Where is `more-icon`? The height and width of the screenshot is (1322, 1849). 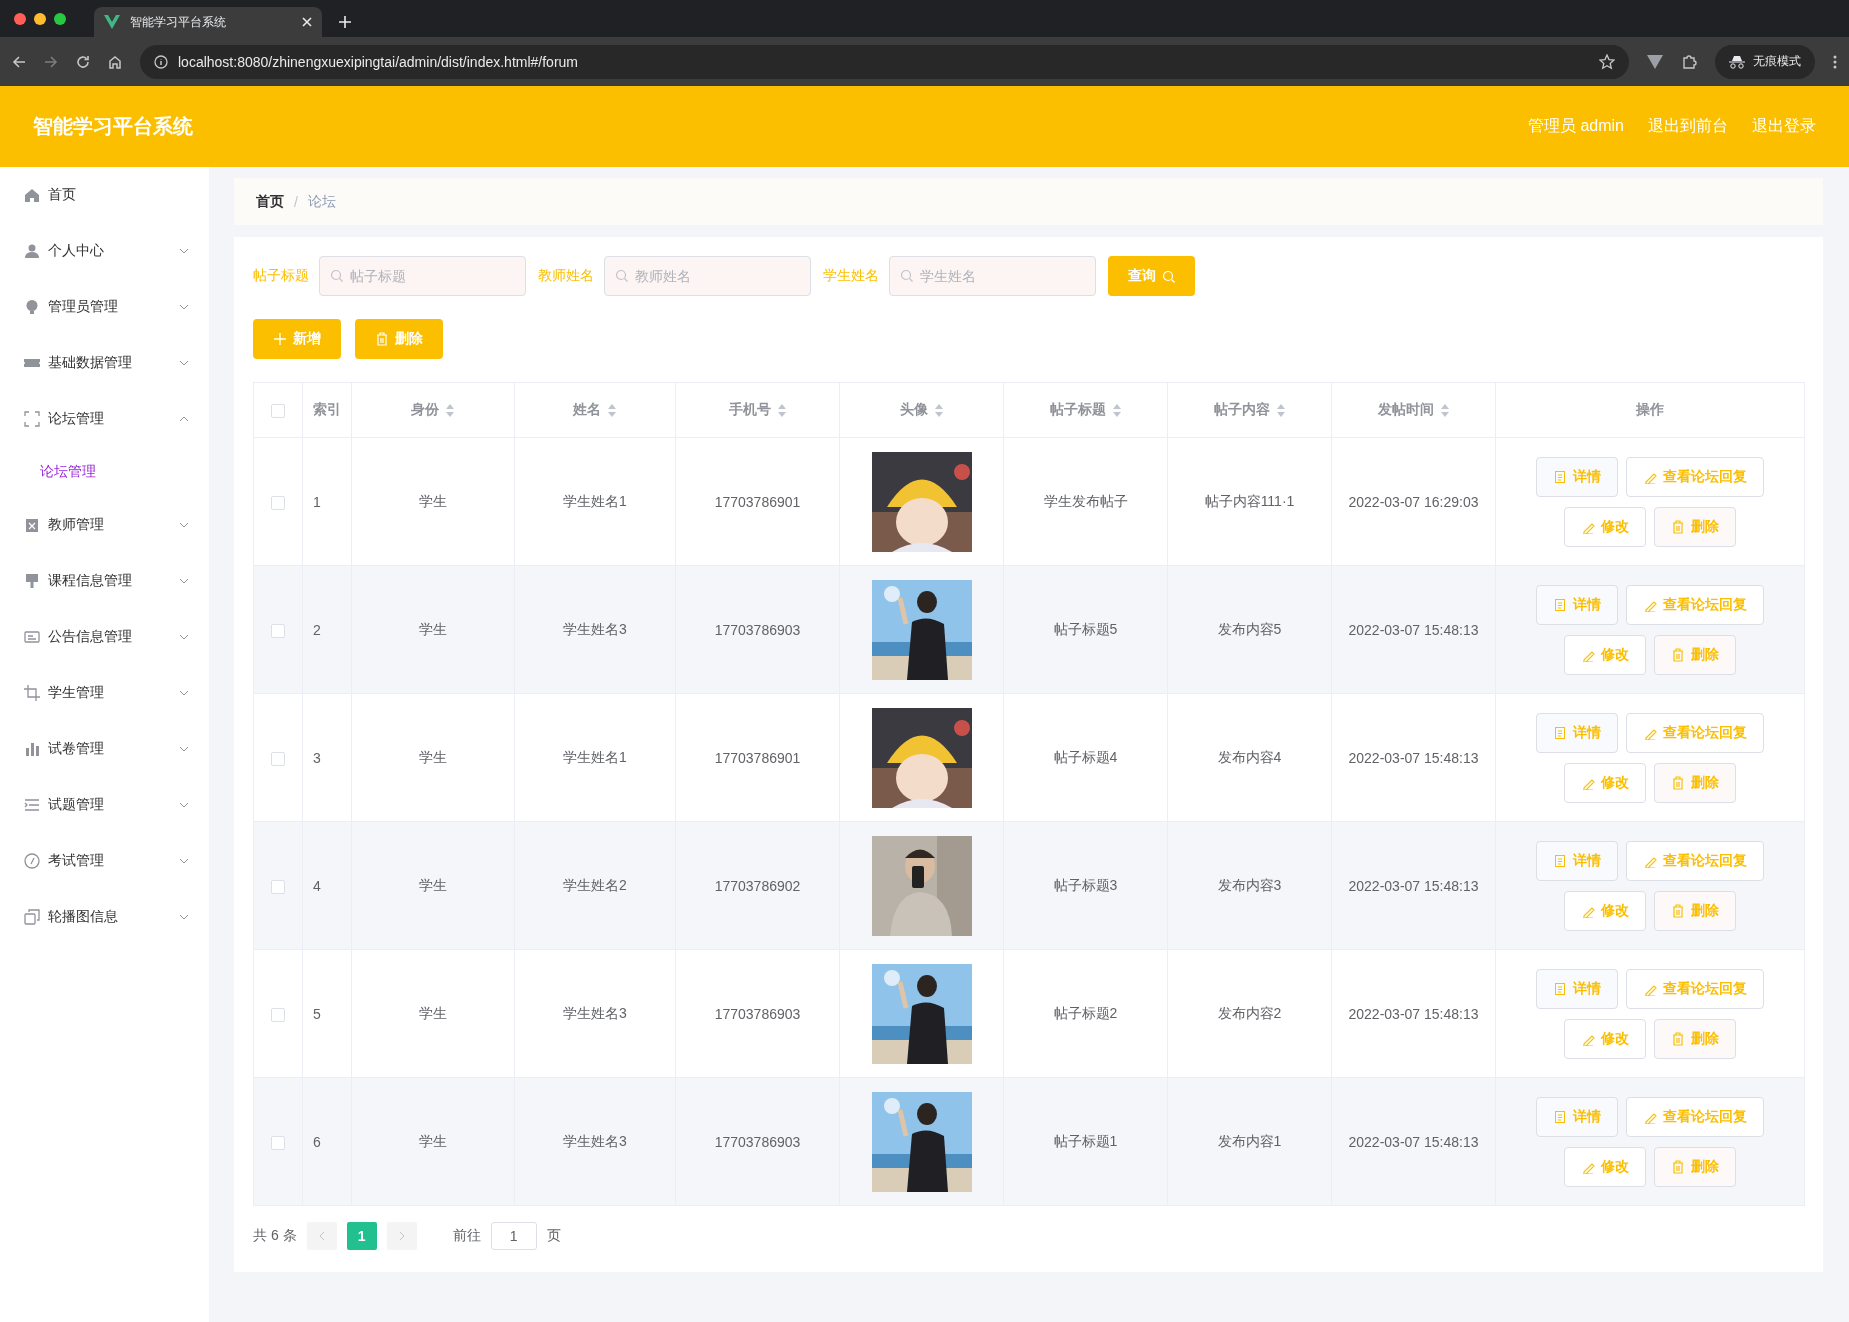
more-icon is located at coordinates (1835, 61).